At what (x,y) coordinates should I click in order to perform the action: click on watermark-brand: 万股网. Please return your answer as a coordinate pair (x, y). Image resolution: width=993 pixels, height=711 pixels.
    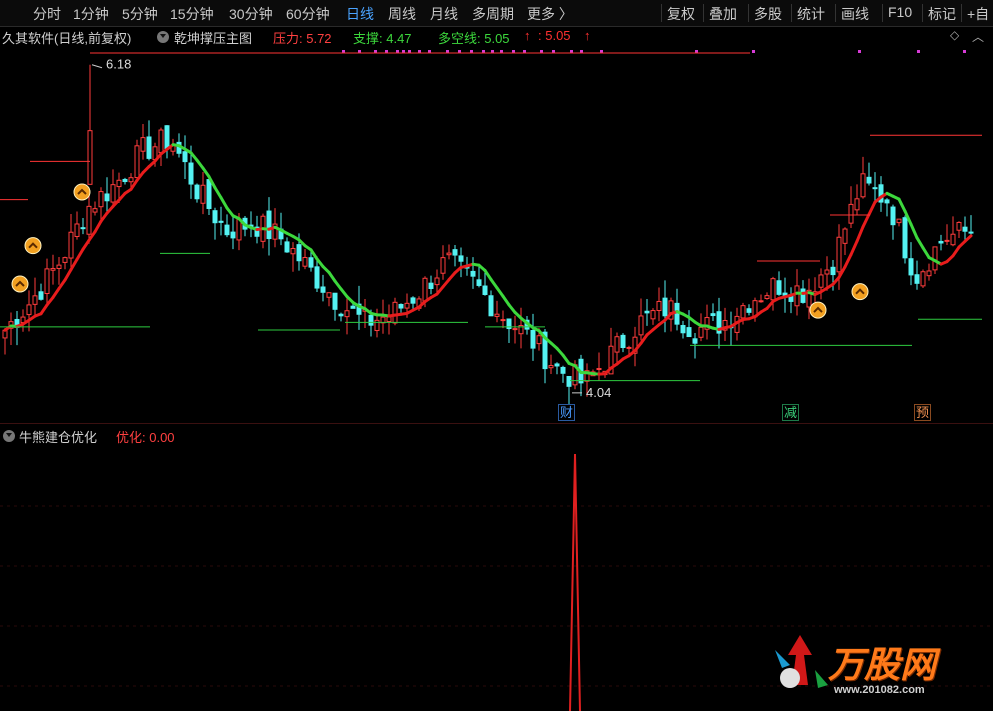
    Looking at the image, I should click on (882, 664).